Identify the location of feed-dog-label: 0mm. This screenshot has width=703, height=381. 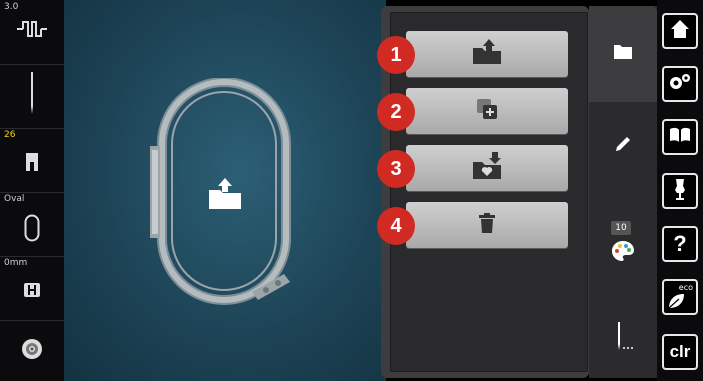
(16, 263).